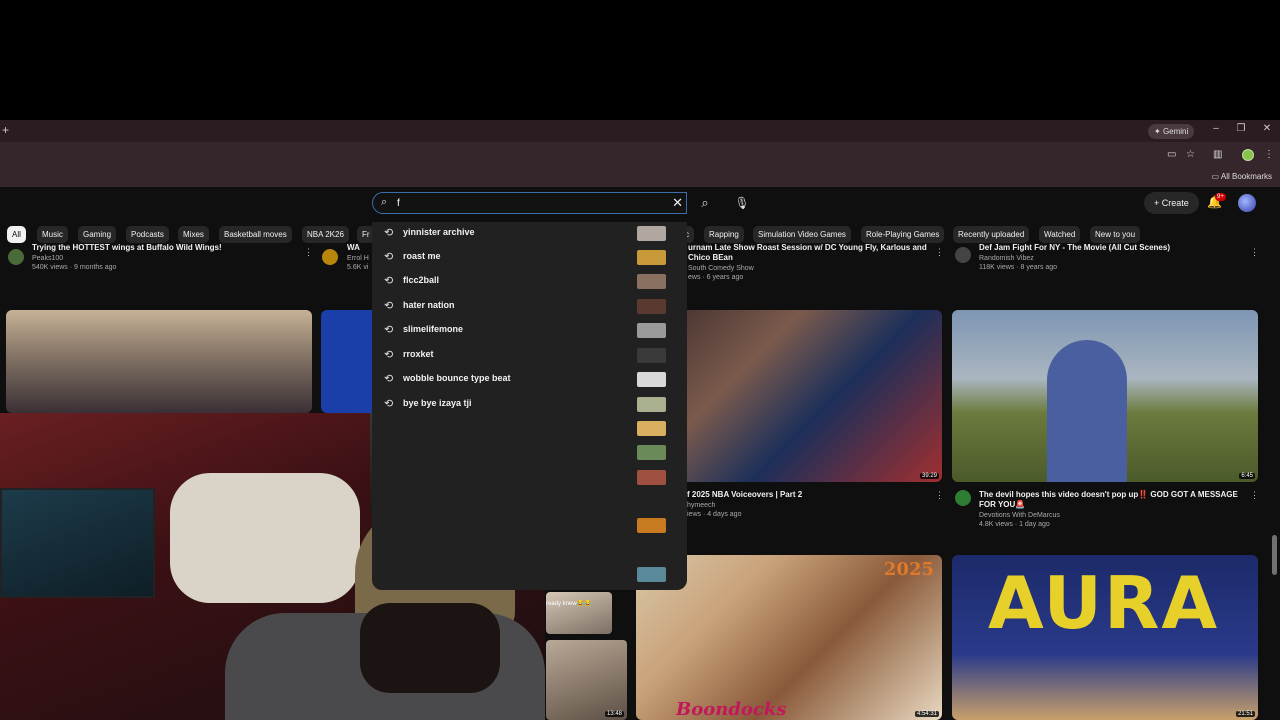 The image size is (1280, 720). I want to click on channel-name: Peaks100, so click(167, 258).